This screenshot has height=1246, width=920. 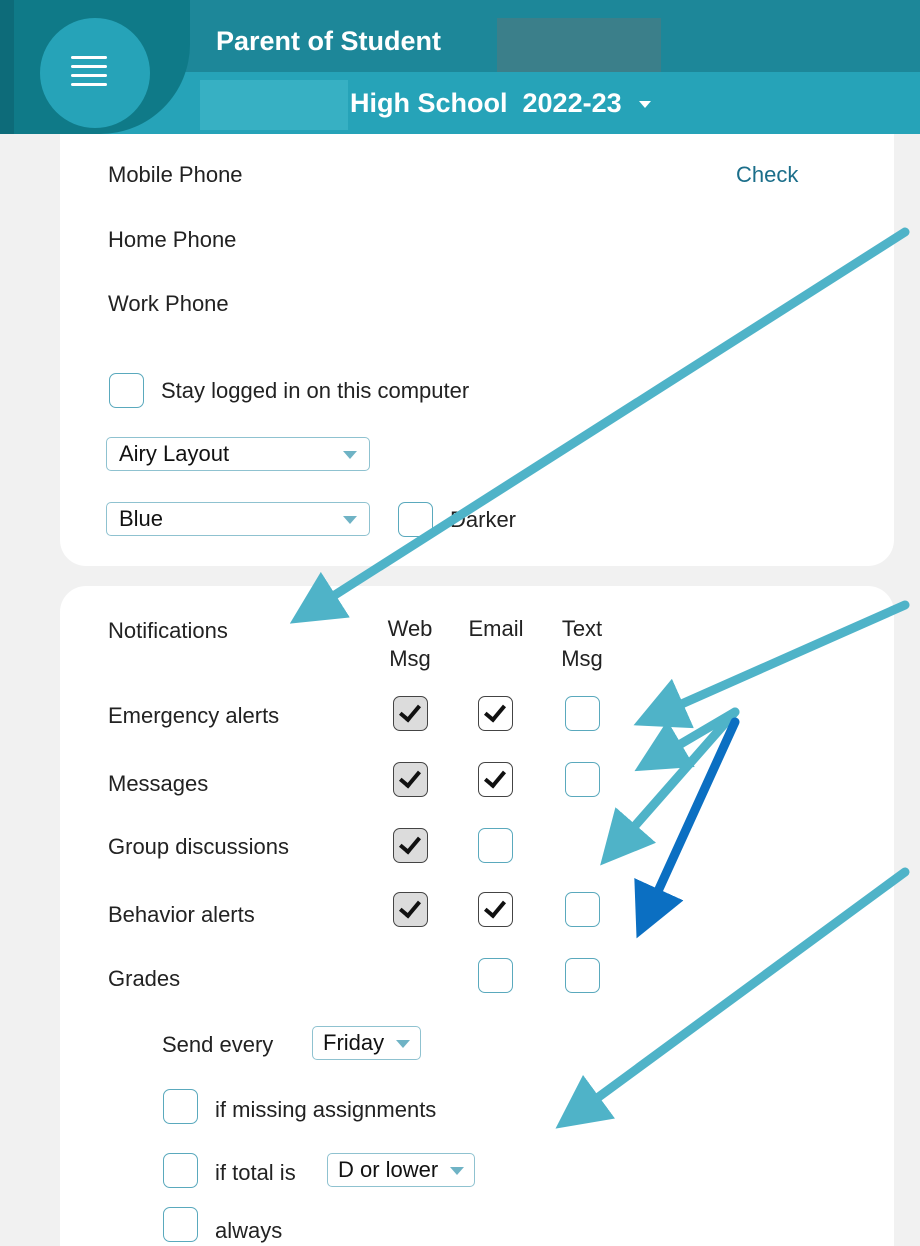 I want to click on work-phone-label: Work Phone, so click(x=168, y=303).